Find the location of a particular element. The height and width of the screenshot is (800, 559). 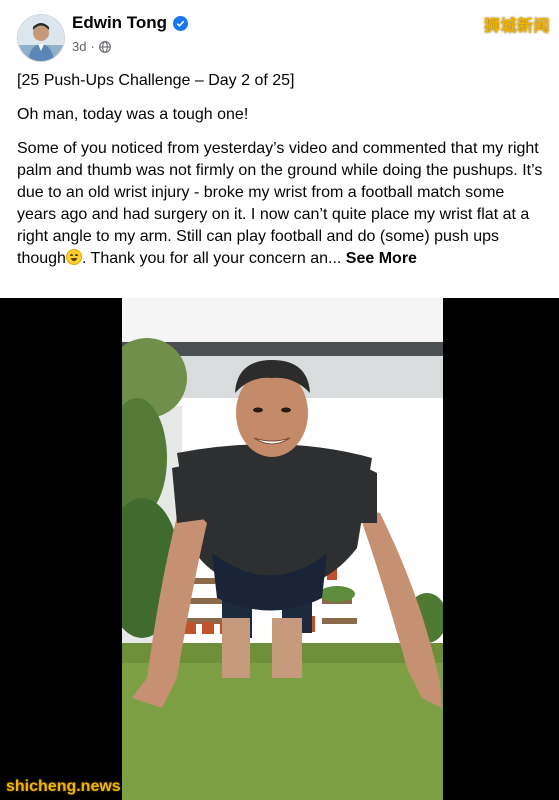

post-intro-line: Oh man, today was a tough one! is located at coordinates (133, 114).